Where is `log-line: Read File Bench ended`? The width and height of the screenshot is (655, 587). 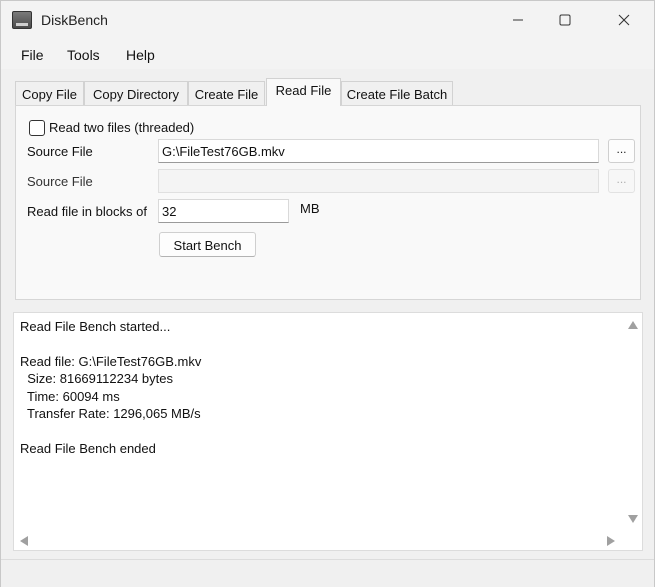
log-line: Read File Bench ended is located at coordinates (88, 448).